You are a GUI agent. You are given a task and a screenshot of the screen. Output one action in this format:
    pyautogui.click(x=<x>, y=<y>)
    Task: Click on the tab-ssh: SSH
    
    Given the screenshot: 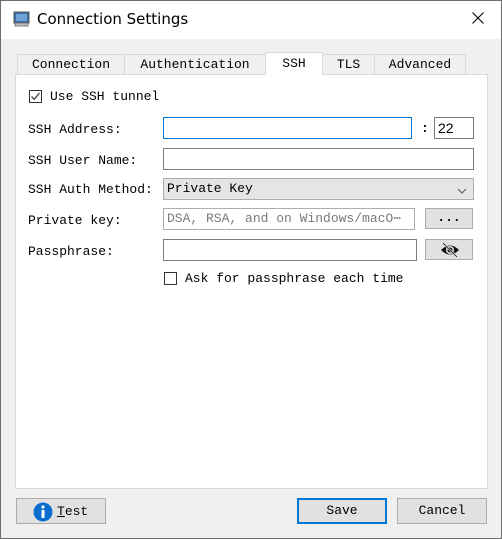 What is the action you would take?
    pyautogui.click(x=294, y=63)
    